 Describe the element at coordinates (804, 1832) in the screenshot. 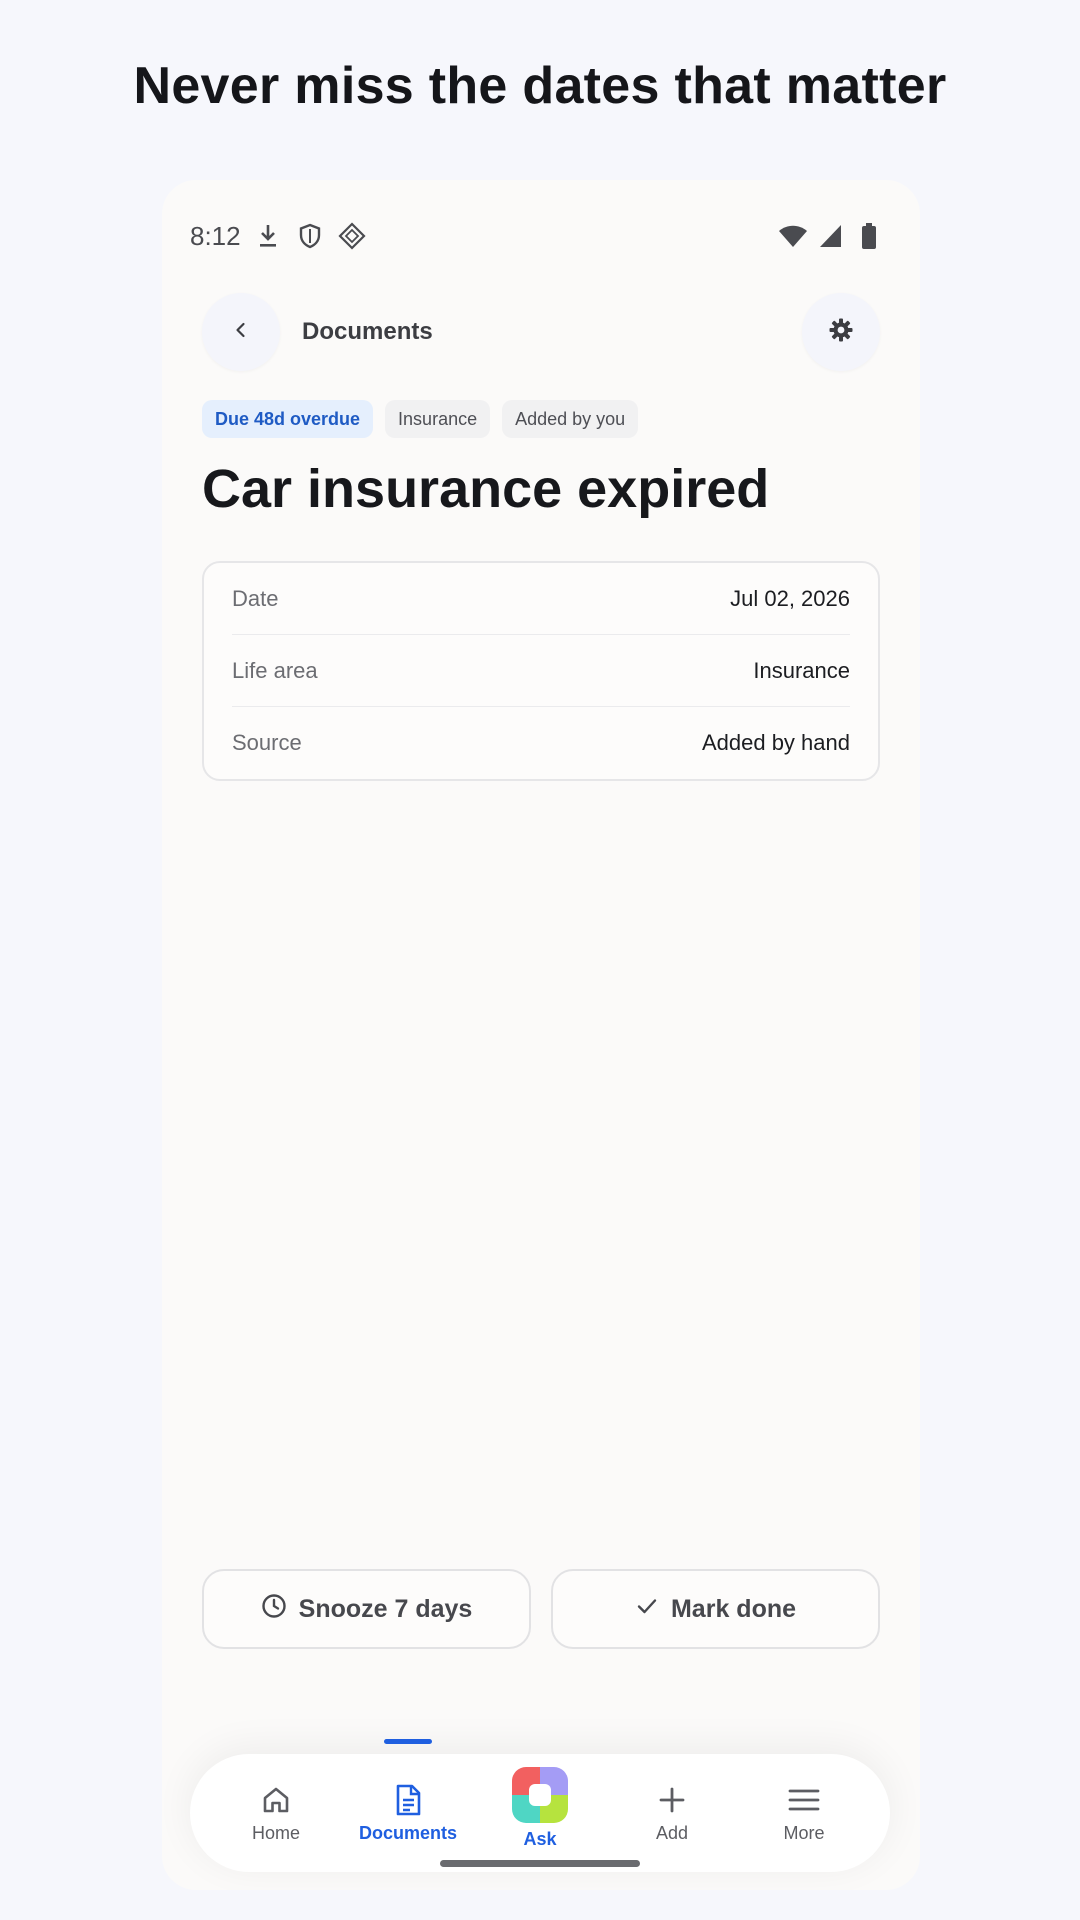

I see `nav-label: More` at that location.